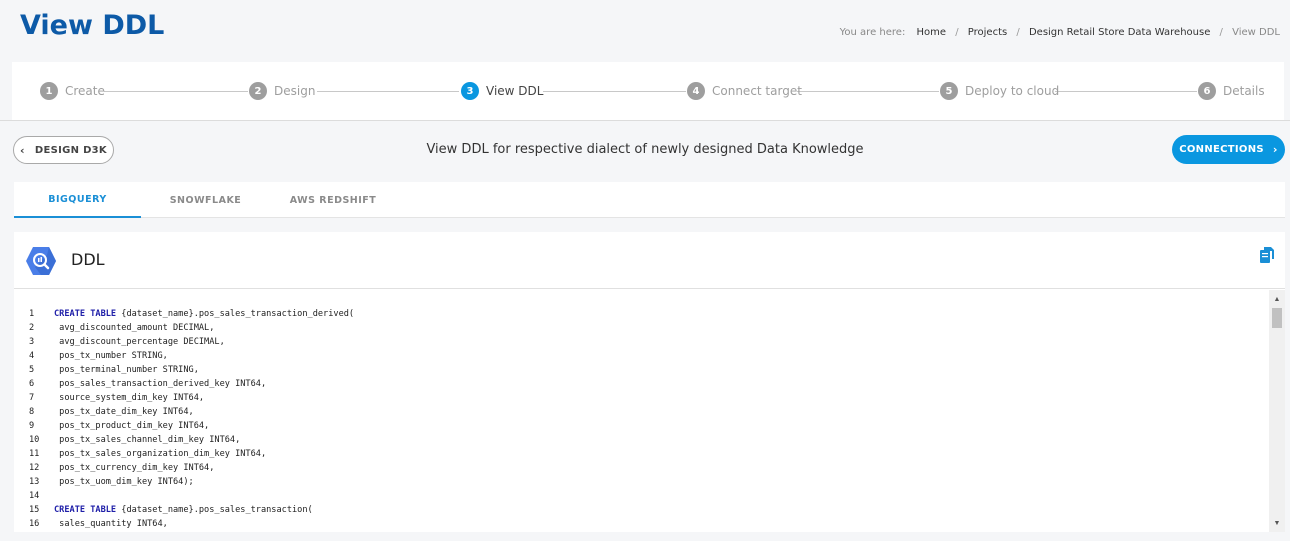 Image resolution: width=1290 pixels, height=541 pixels. Describe the element at coordinates (34, 482) in the screenshot. I see `line-number: 13` at that location.